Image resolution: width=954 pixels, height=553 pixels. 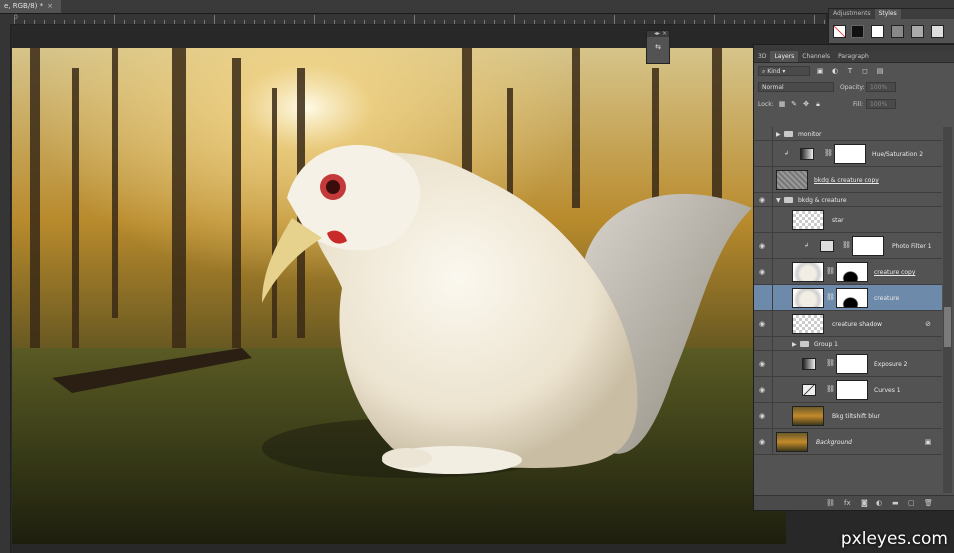 I want to click on layer-row-photo-filter-1: ◉ ↲ ⛓ Photo Filter 1, so click(x=848, y=246).